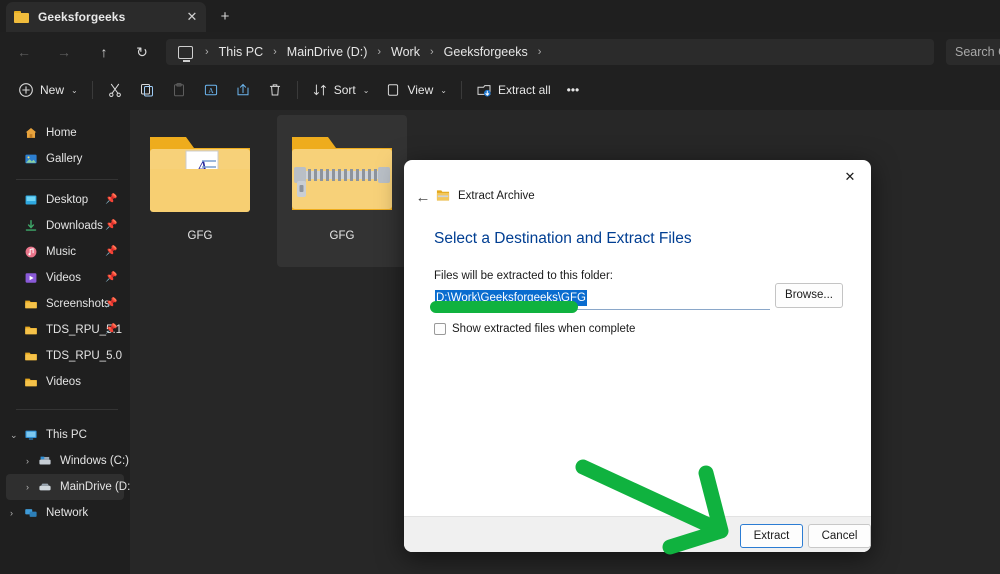  Describe the element at coordinates (637, 534) in the screenshot. I see `dialog-footer: Extract Cancel` at that location.